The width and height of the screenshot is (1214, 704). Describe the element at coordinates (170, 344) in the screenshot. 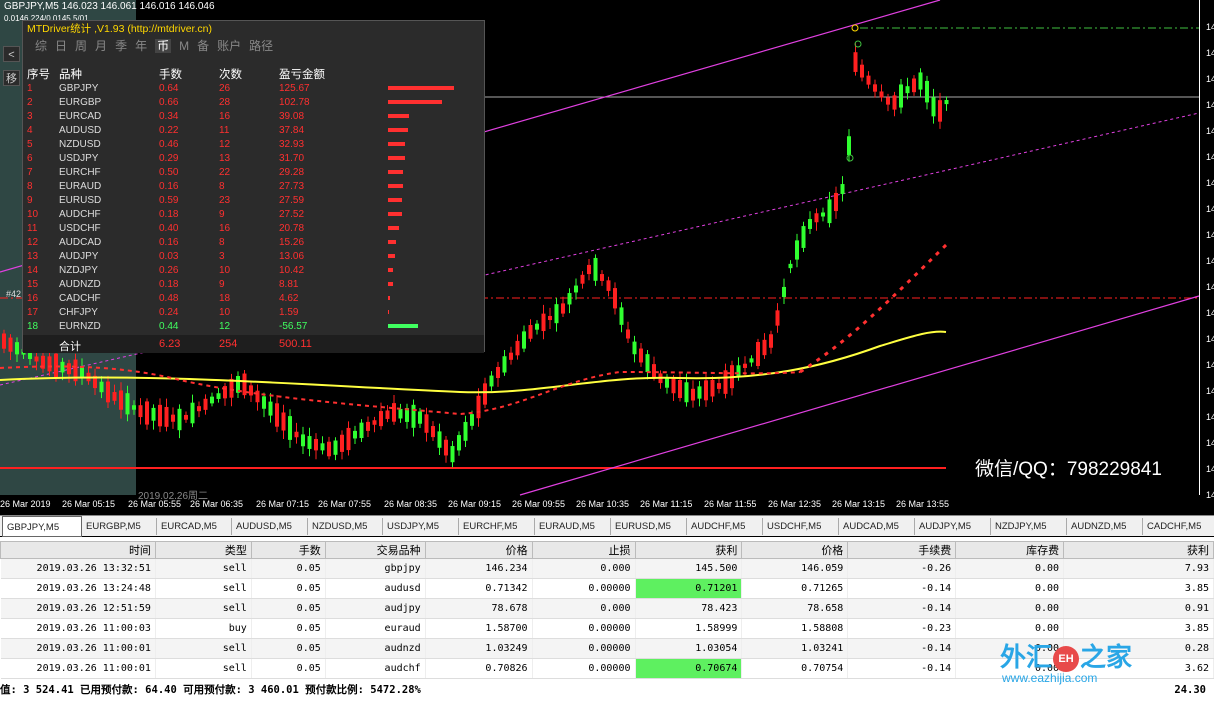

I see `total-lots: 6.23` at that location.